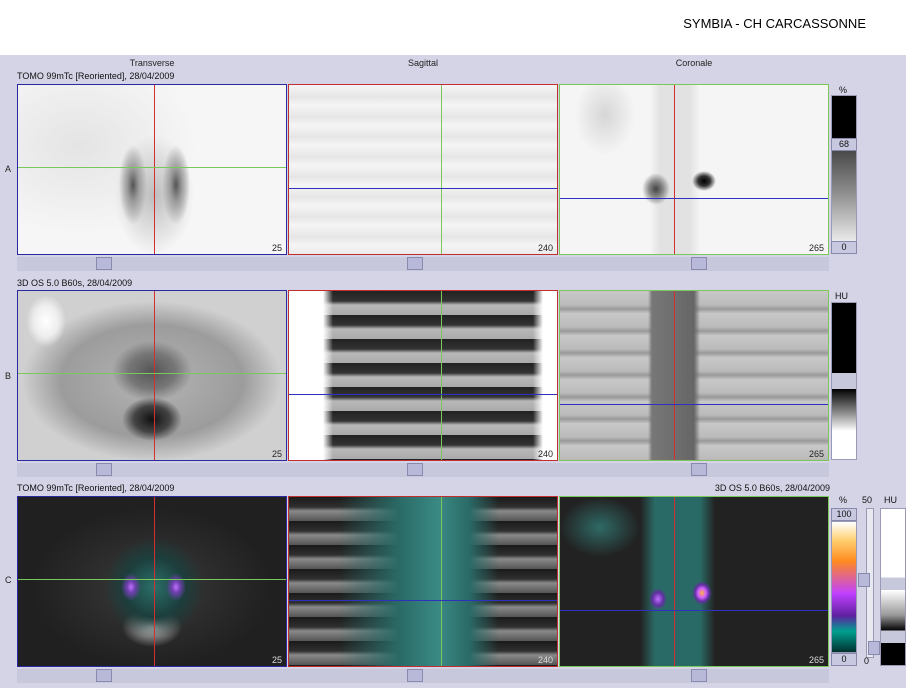 This screenshot has height=688, width=906. Describe the element at coordinates (415, 469) in the screenshot. I see `slider-thumb-b-sagittal` at that location.